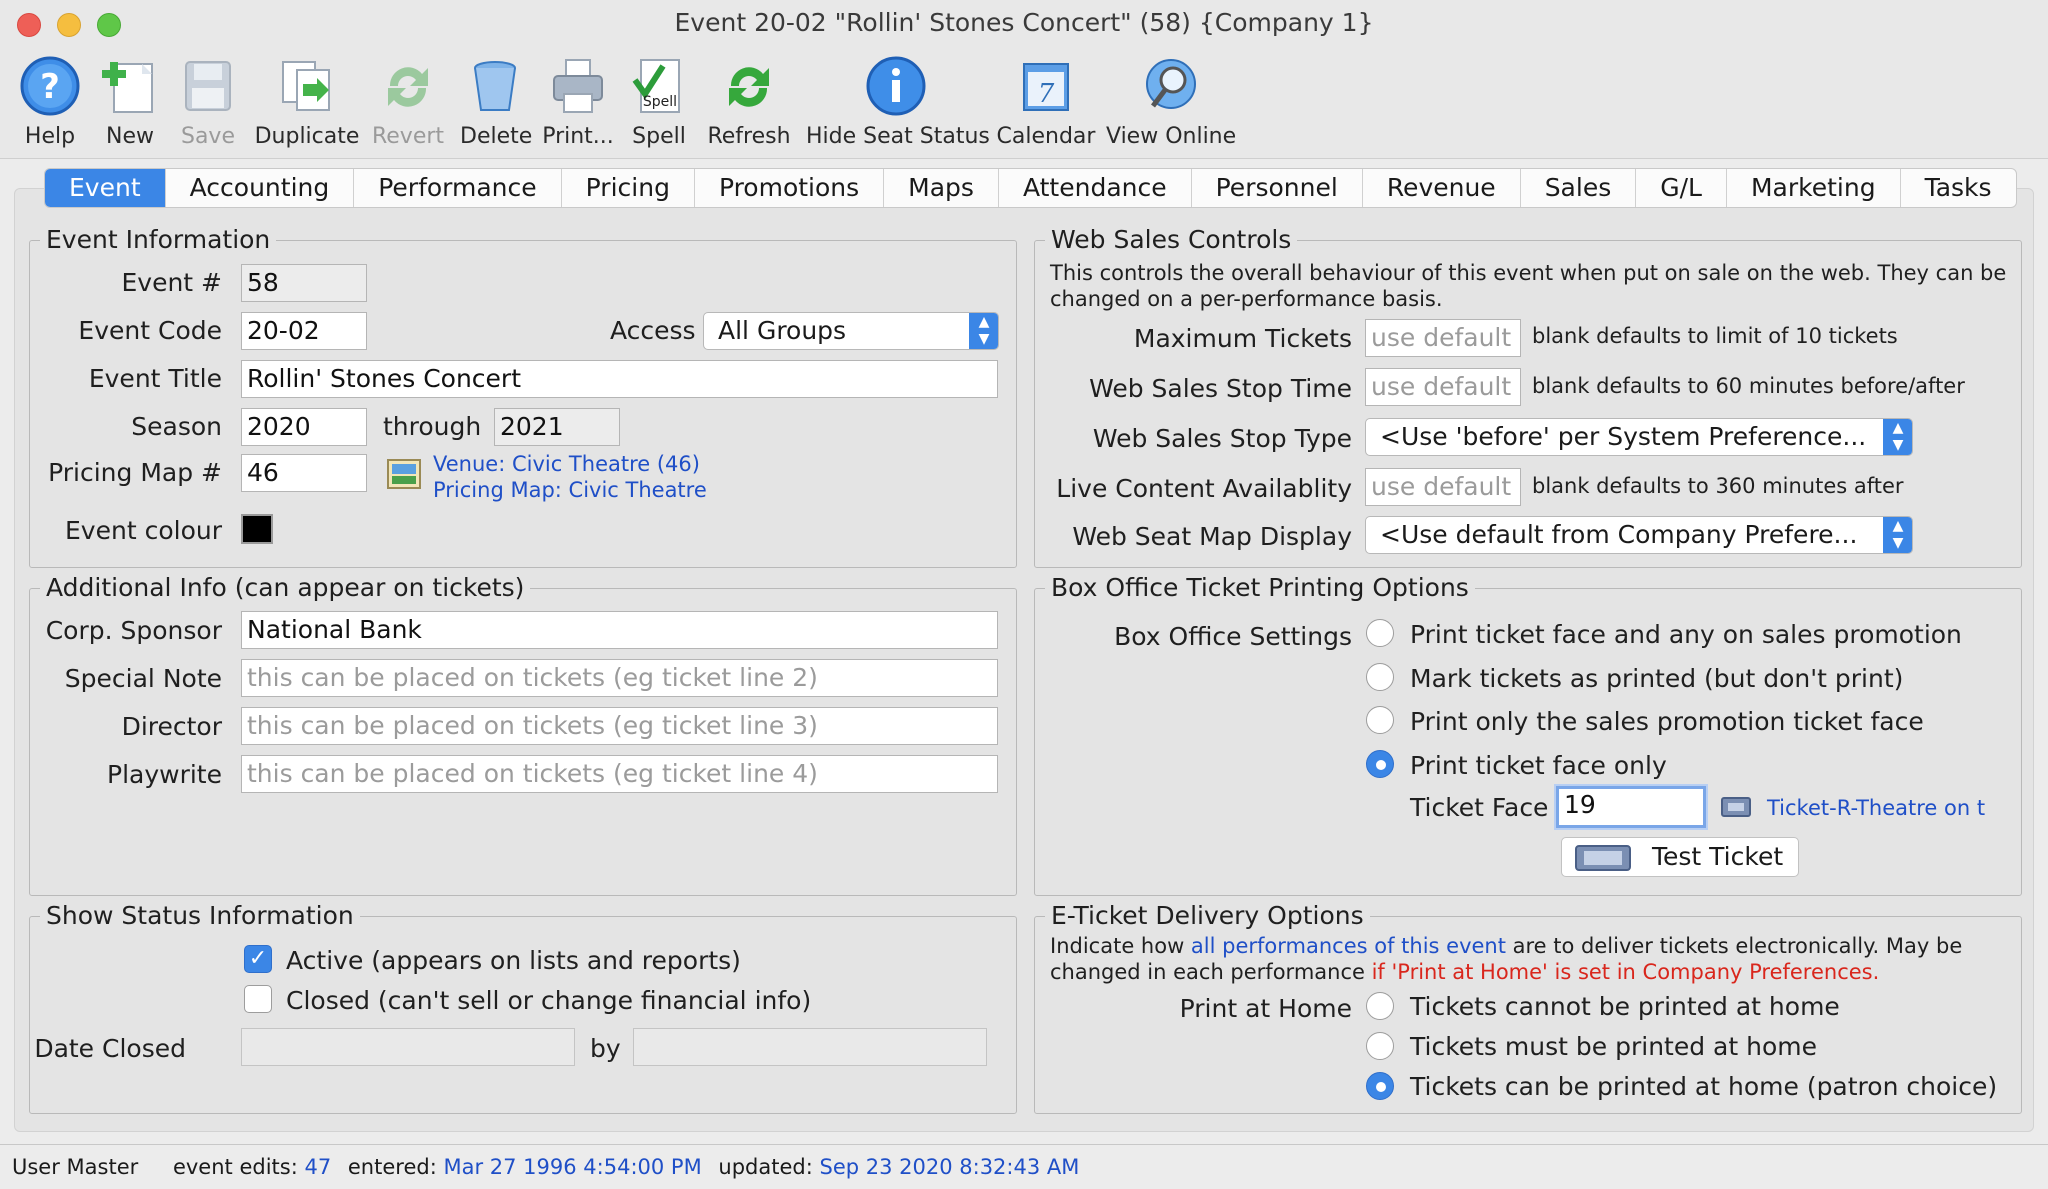  I want to click on closed-checkbox, so click(258, 999).